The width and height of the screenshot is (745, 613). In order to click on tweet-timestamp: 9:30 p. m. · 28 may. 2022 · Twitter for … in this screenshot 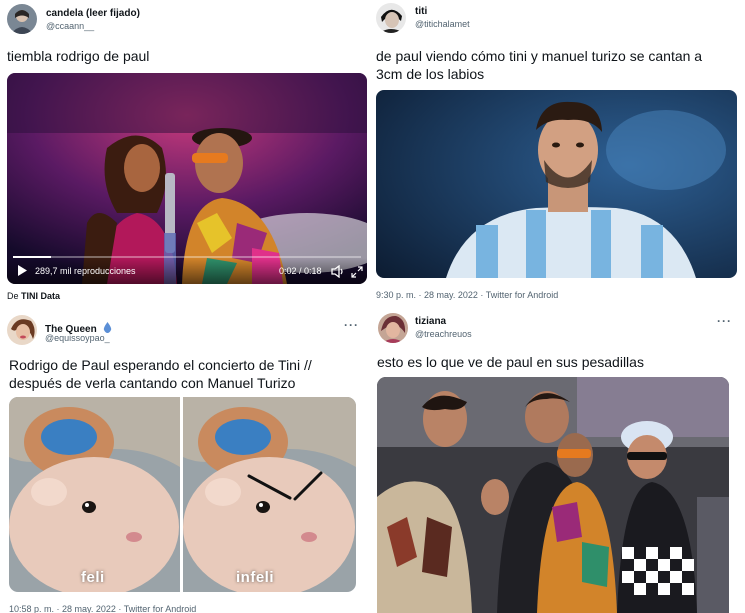, I will do `click(467, 295)`.